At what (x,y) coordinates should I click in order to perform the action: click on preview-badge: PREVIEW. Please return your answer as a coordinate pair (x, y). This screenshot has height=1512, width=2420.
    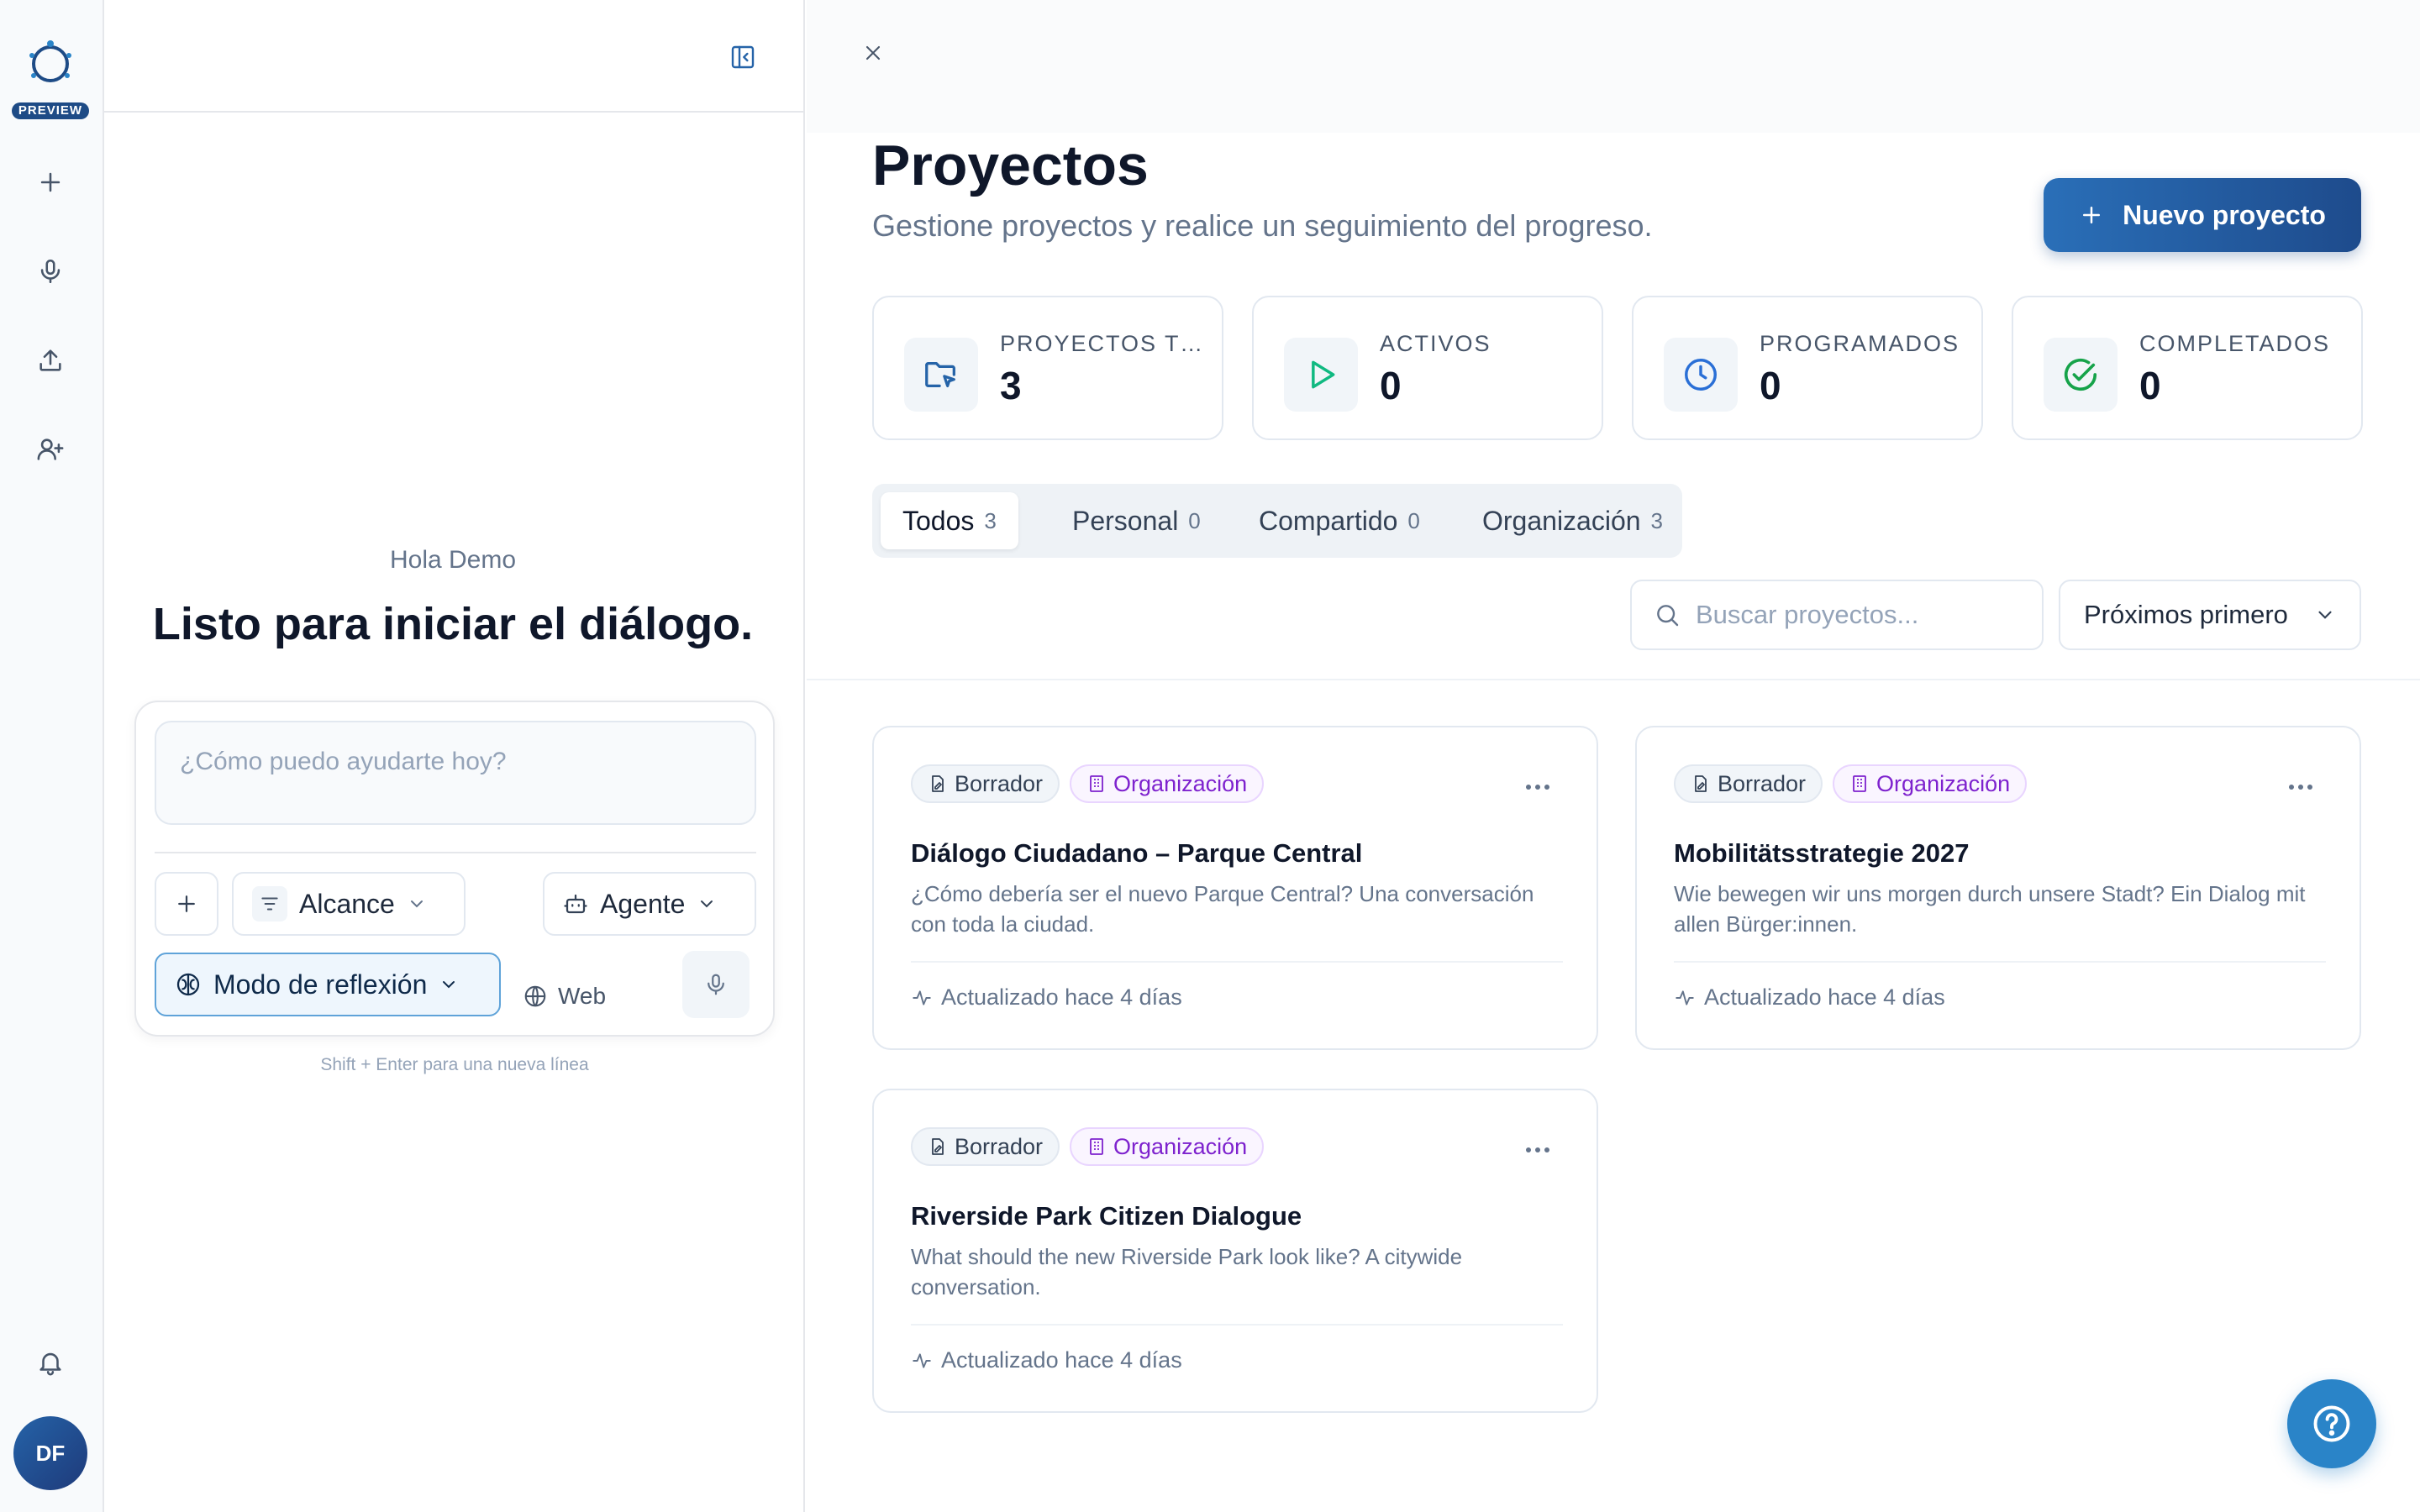
    Looking at the image, I should click on (51, 110).